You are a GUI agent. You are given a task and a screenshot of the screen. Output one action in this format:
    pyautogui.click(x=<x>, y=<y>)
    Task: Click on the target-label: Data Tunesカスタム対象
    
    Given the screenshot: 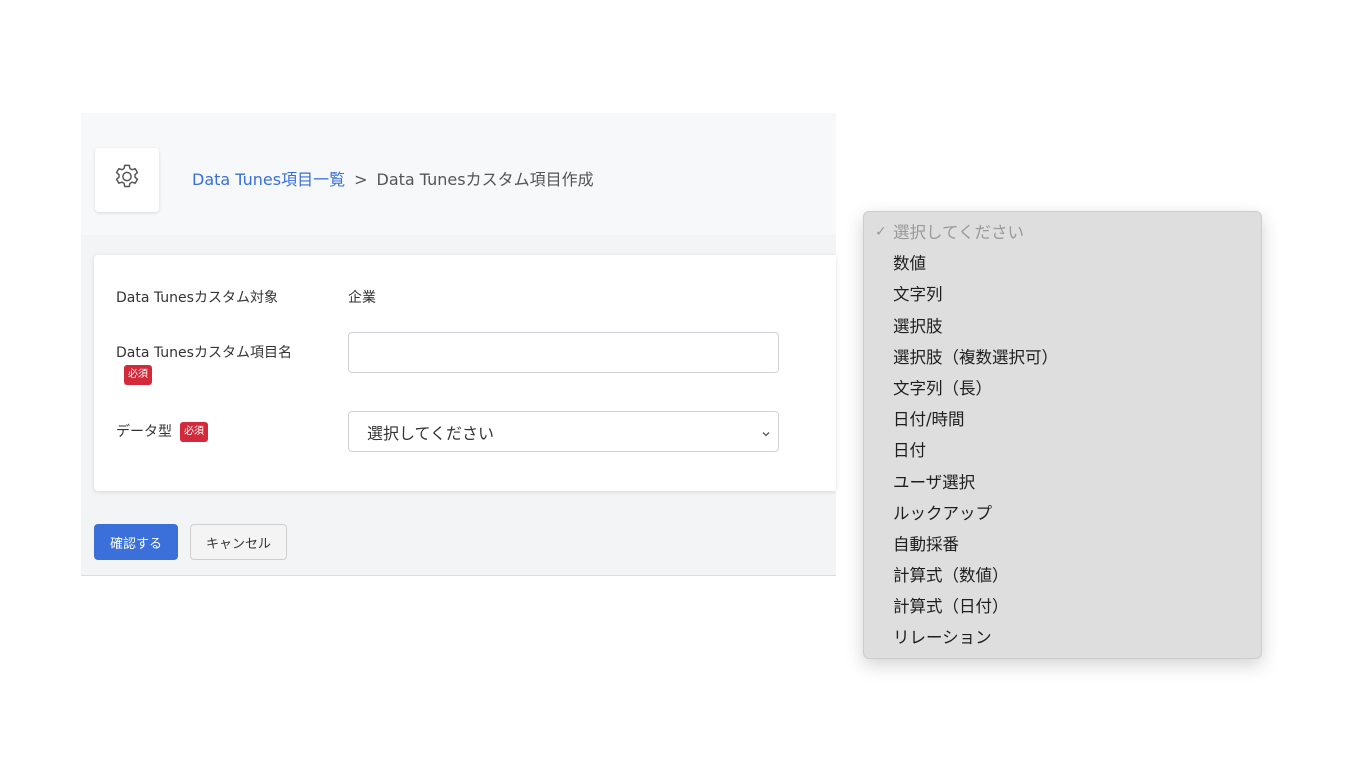 What is the action you would take?
    pyautogui.click(x=197, y=298)
    